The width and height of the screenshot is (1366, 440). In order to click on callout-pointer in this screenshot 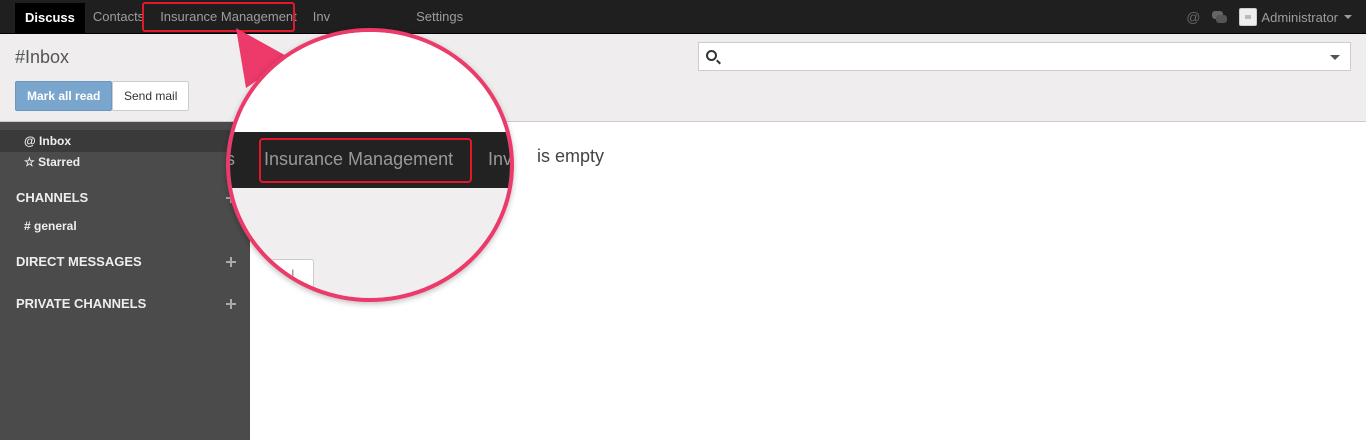, I will do `click(263, 58)`.